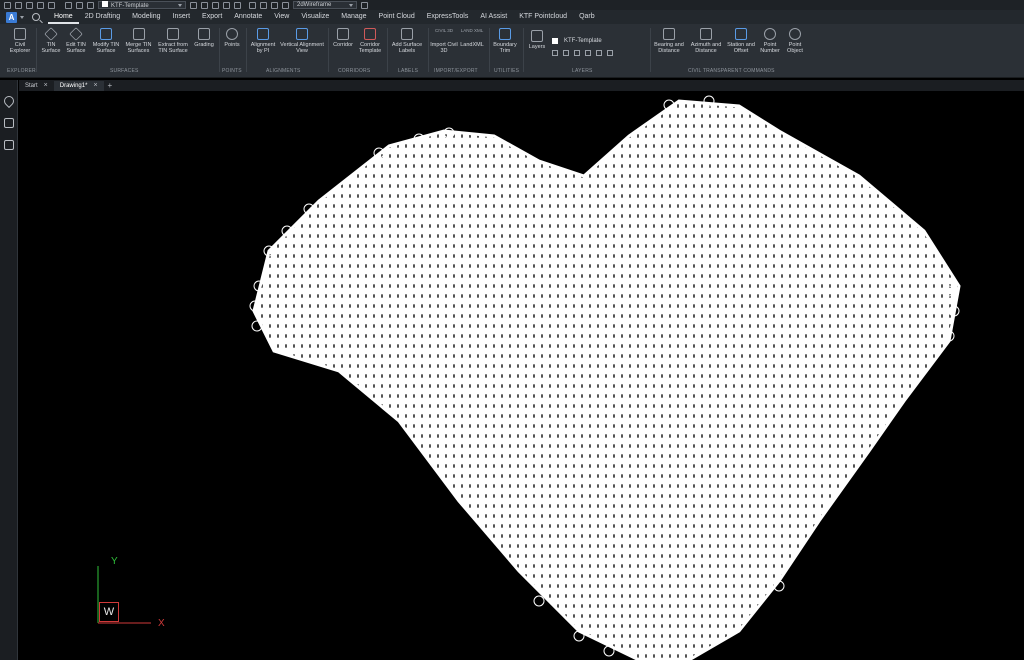 Image resolution: width=1024 pixels, height=660 pixels. What do you see at coordinates (124, 71) in the screenshot?
I see `panel-label-surfaces: SURFACES` at bounding box center [124, 71].